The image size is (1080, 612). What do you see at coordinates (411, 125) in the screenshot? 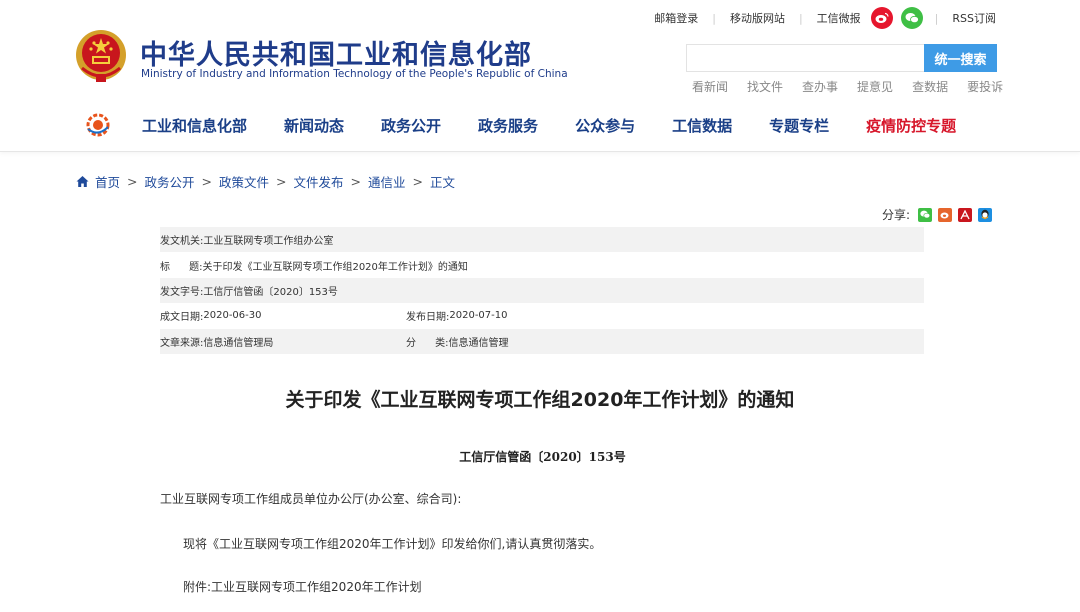
I see `nav-gov-affairs: 政务公开` at bounding box center [411, 125].